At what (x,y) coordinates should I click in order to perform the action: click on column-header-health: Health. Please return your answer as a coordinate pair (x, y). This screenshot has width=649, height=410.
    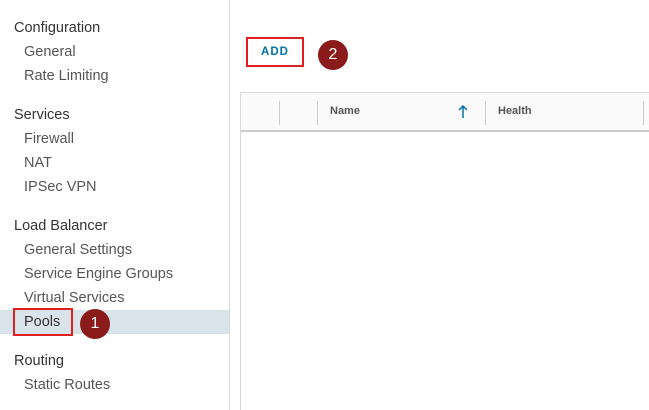
    Looking at the image, I should click on (515, 111).